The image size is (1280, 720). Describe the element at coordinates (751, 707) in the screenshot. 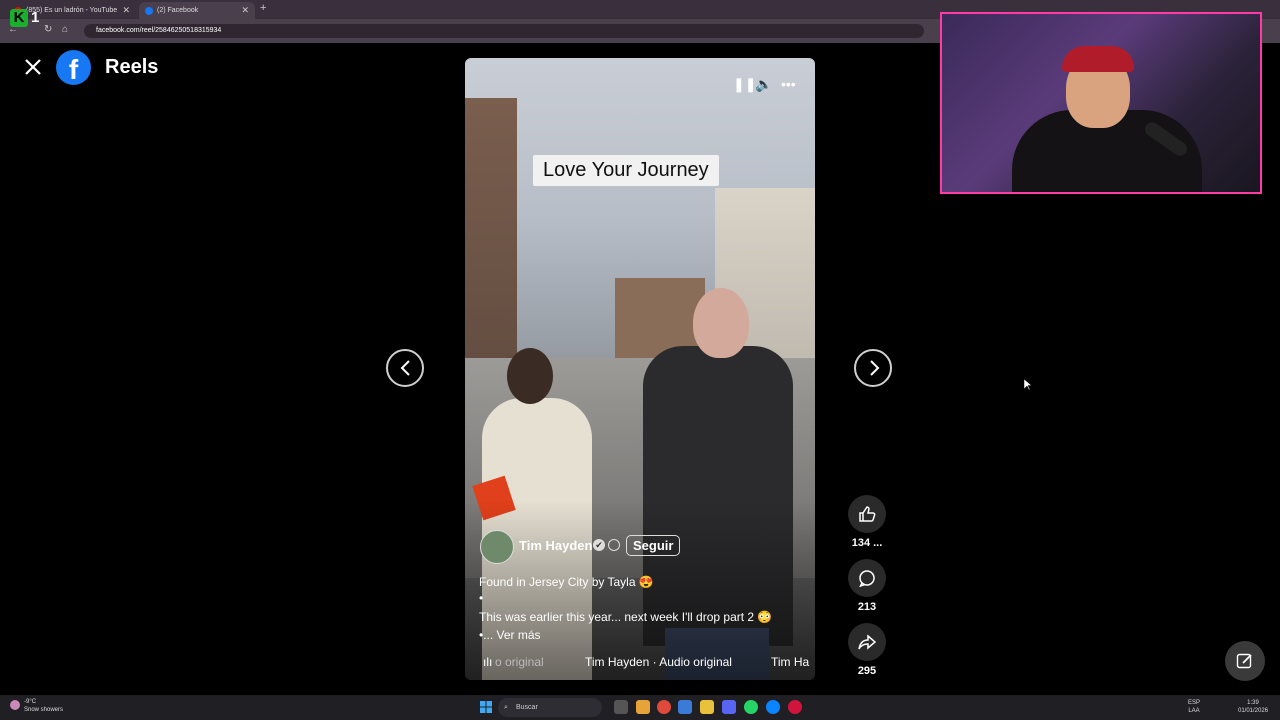

I see `whatsapp-icon` at that location.